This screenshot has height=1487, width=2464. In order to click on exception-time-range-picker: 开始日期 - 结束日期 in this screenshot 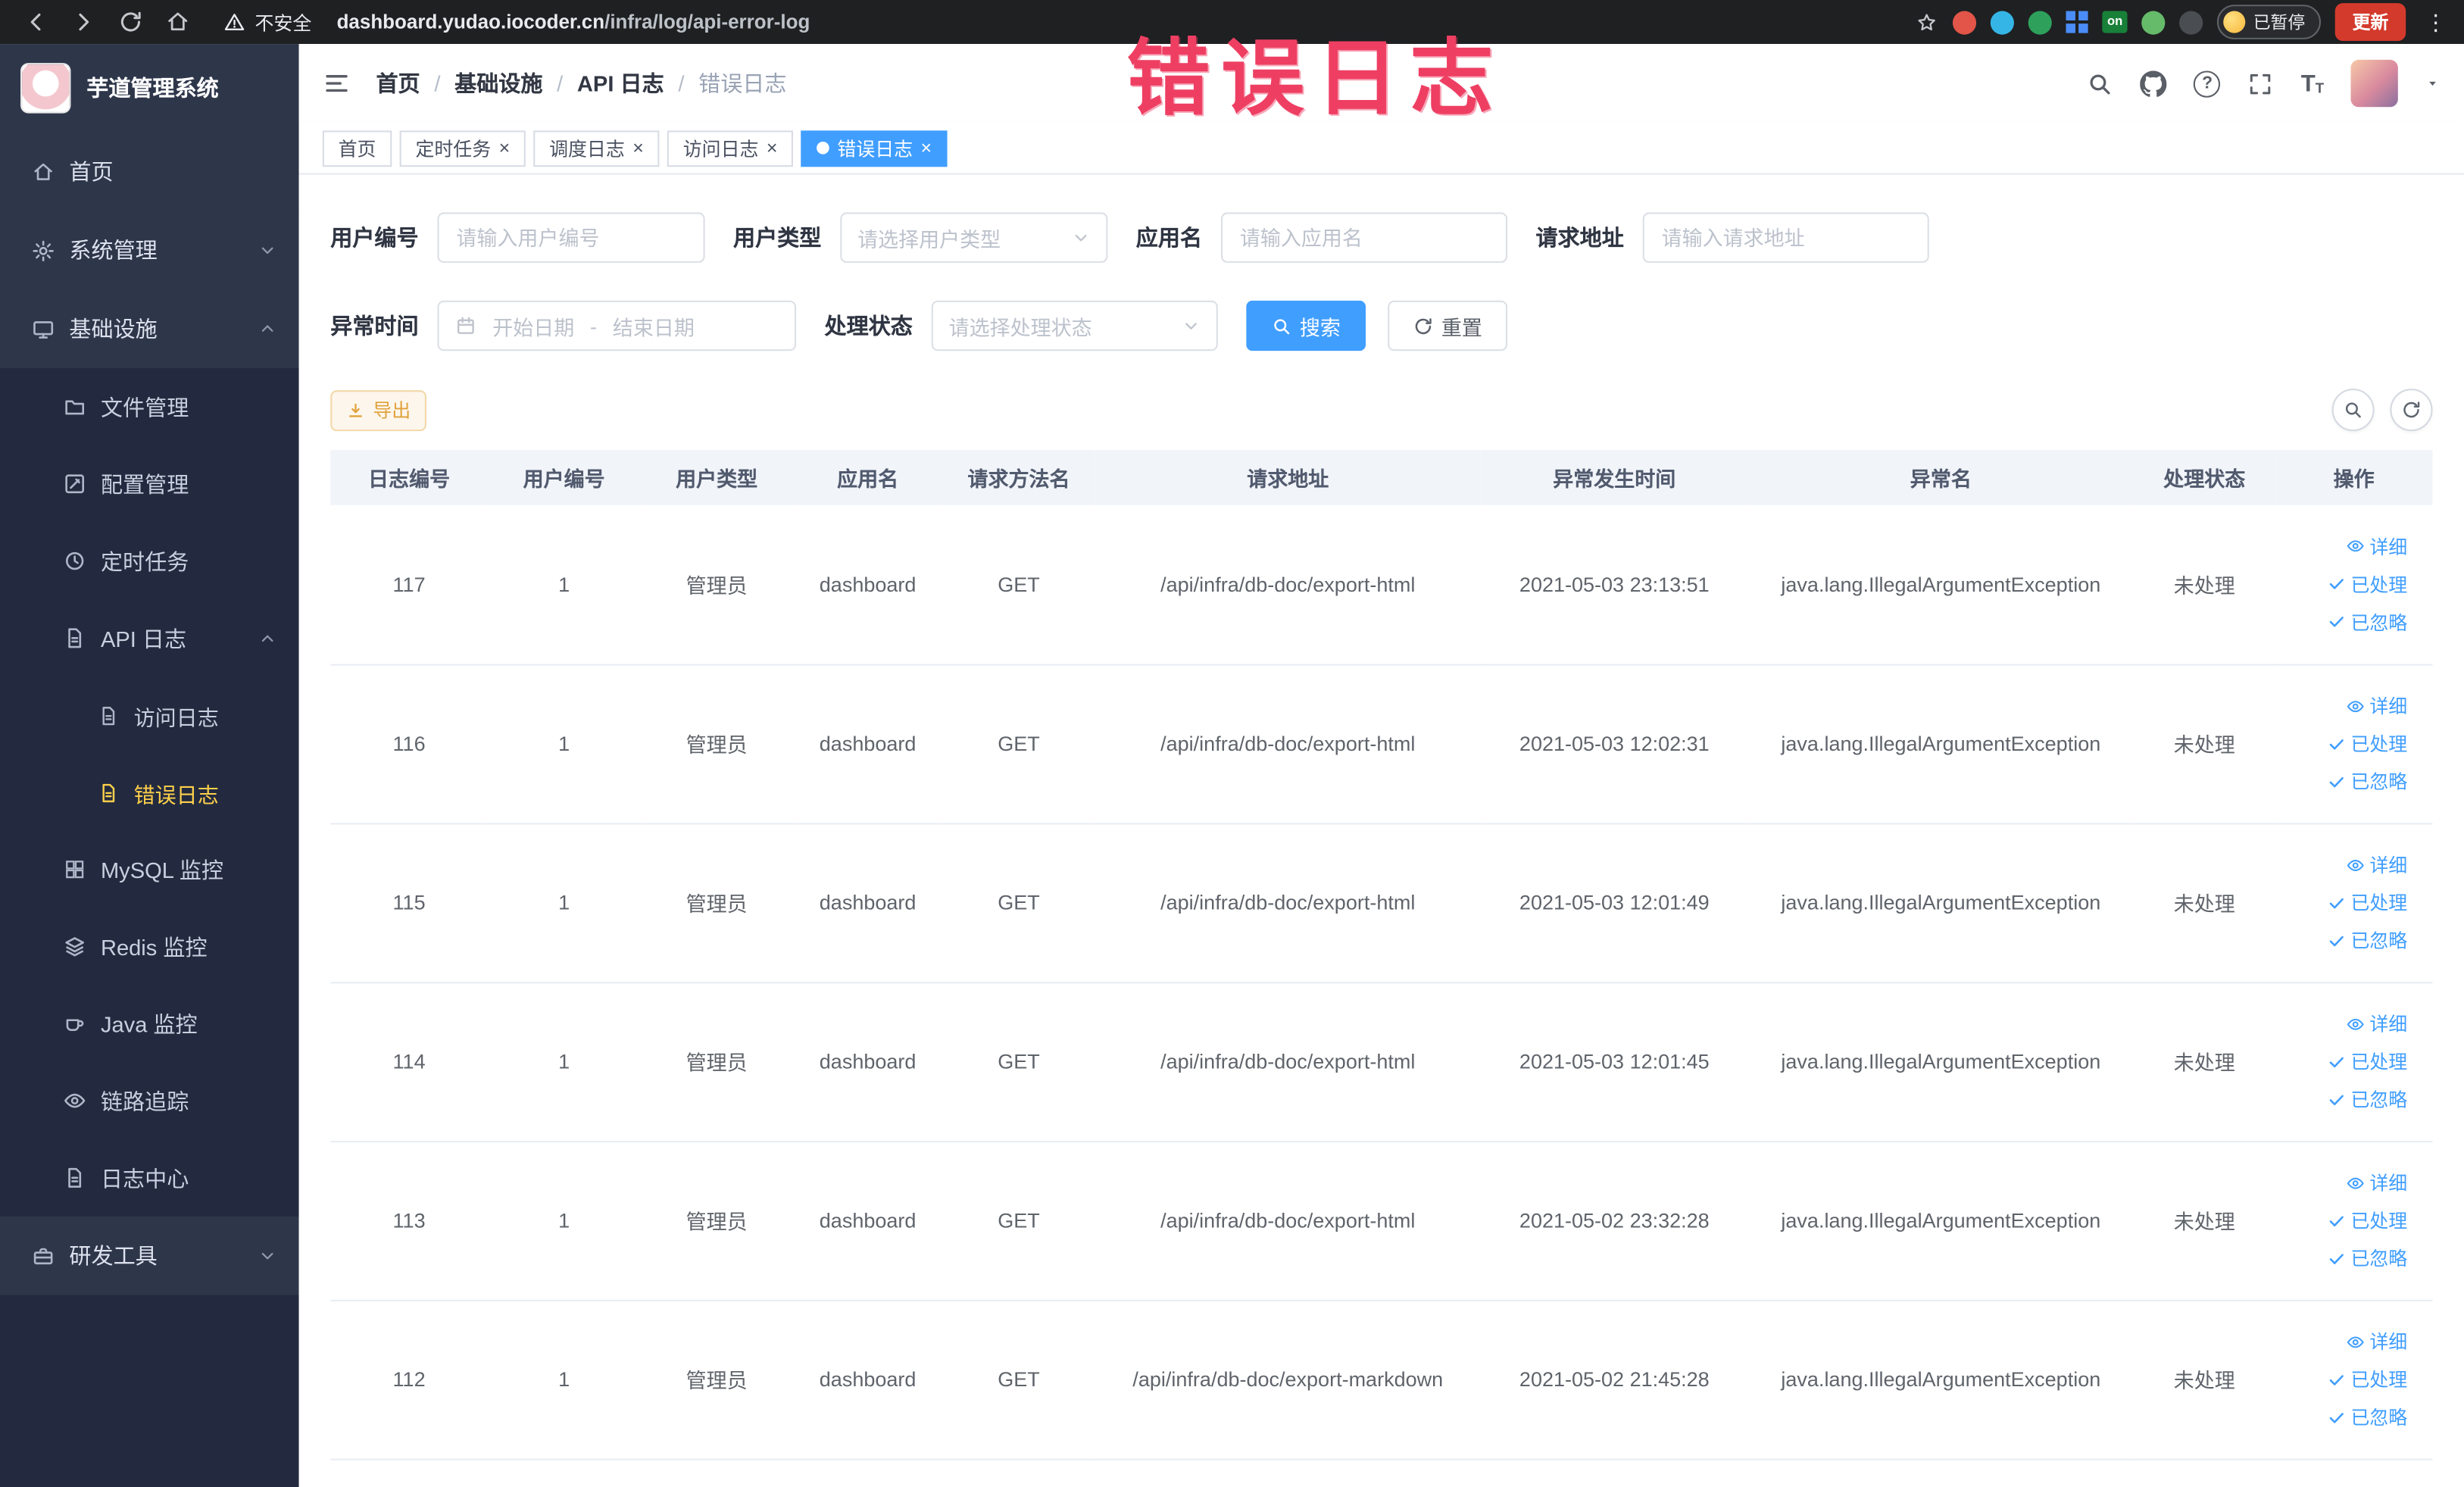, I will do `click(617, 325)`.